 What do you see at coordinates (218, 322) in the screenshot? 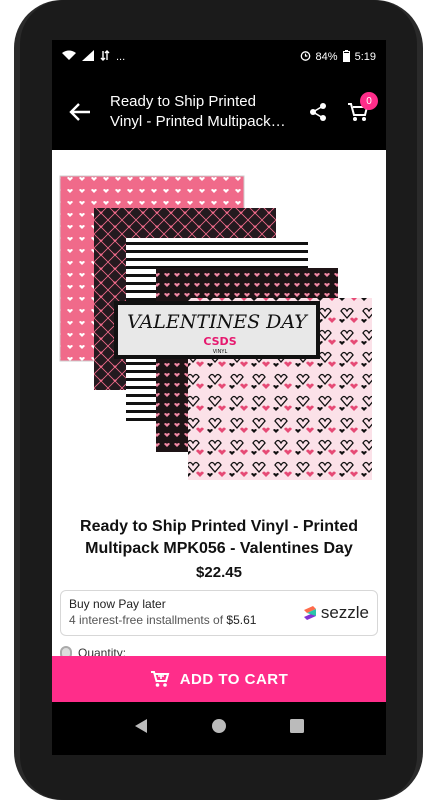
I see `image-banner-text: VALENTINES DAY` at bounding box center [218, 322].